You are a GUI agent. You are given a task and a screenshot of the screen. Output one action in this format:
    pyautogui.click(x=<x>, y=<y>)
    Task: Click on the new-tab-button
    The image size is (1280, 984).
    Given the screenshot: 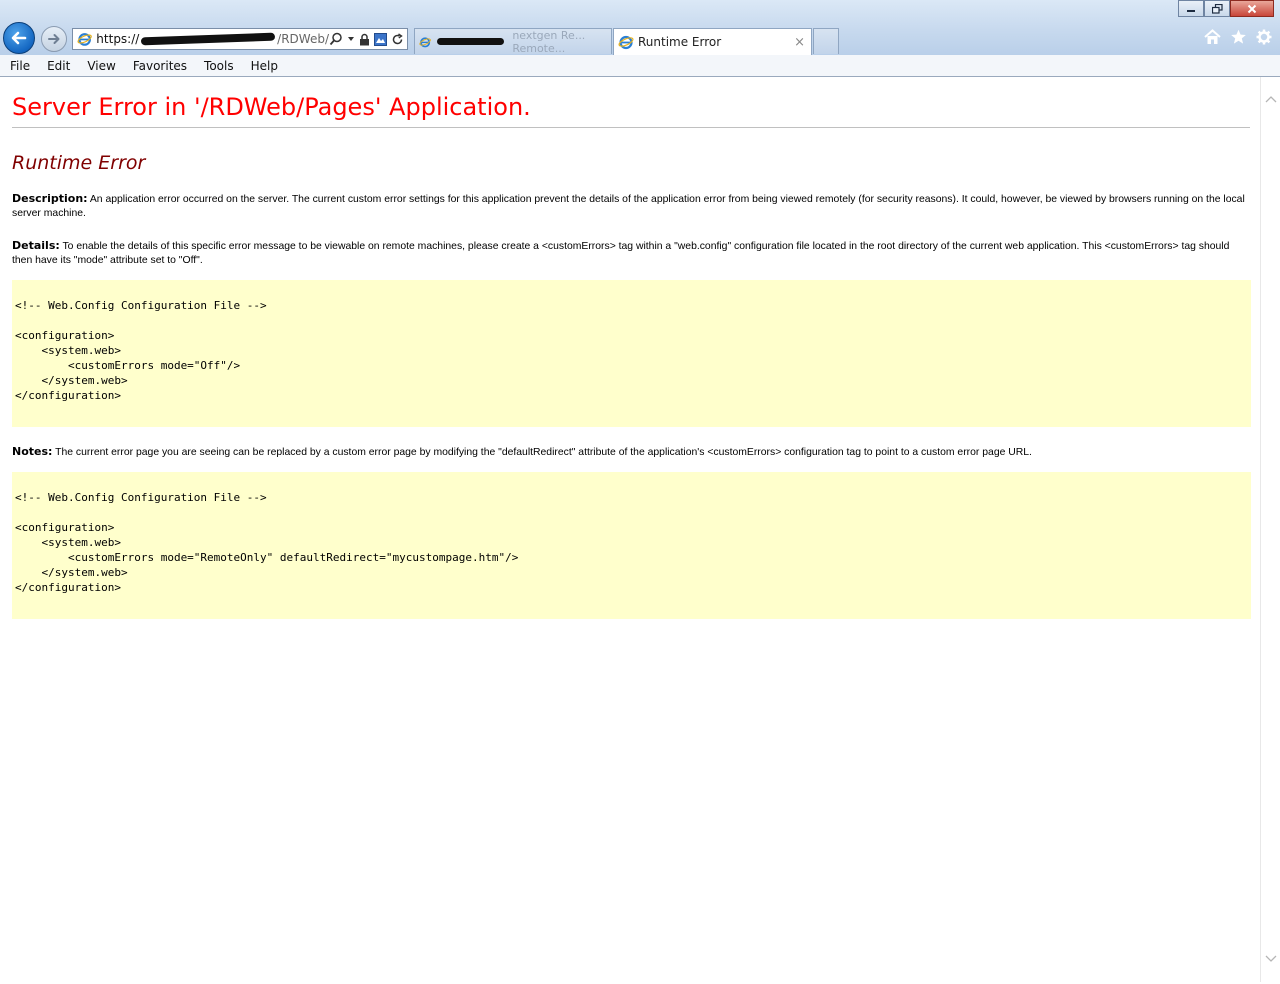 What is the action you would take?
    pyautogui.click(x=826, y=41)
    